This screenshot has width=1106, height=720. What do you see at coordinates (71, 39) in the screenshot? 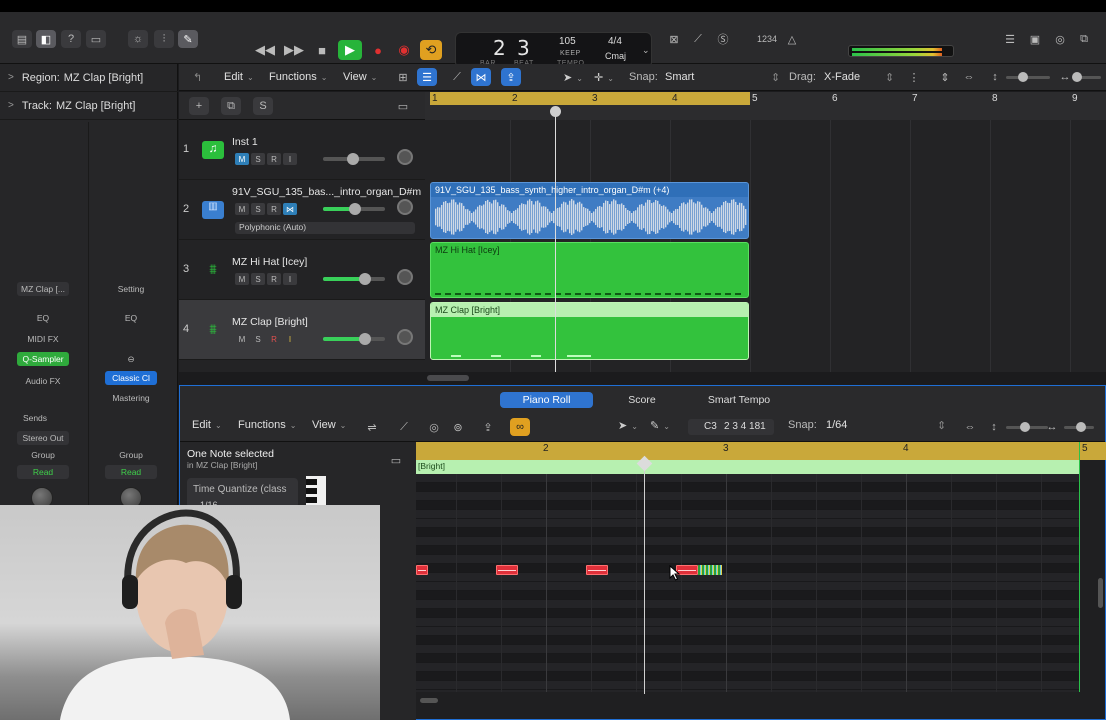
I see `help-icon: ?` at bounding box center [71, 39].